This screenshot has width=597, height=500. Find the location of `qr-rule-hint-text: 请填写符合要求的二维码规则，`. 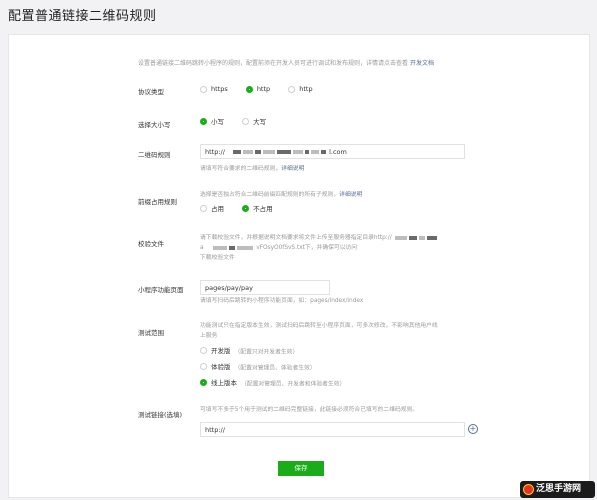

qr-rule-hint-text: 请填写符合要求的二维码规则， is located at coordinates (241, 169).